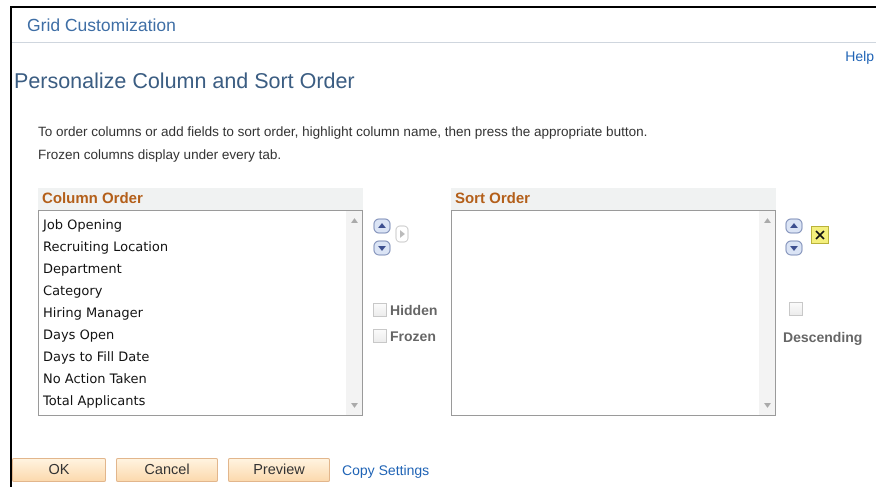  Describe the element at coordinates (167, 470) in the screenshot. I see `action-button: Cancel` at that location.